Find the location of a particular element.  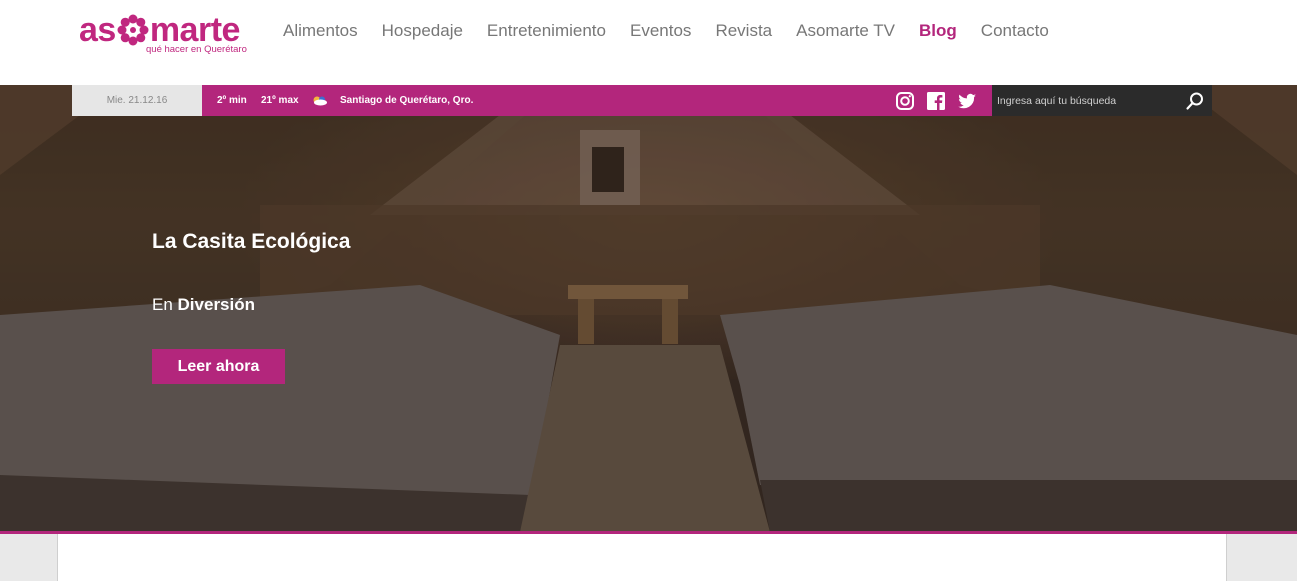

site-logo: as marte qué hacer en Querétaro is located at coordinates (164, 34).